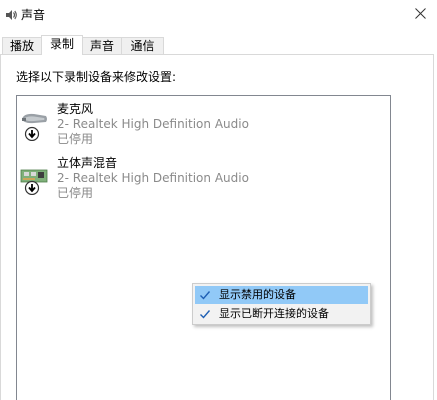  What do you see at coordinates (142, 45) in the screenshot?
I see `tab-communications: 通信` at bounding box center [142, 45].